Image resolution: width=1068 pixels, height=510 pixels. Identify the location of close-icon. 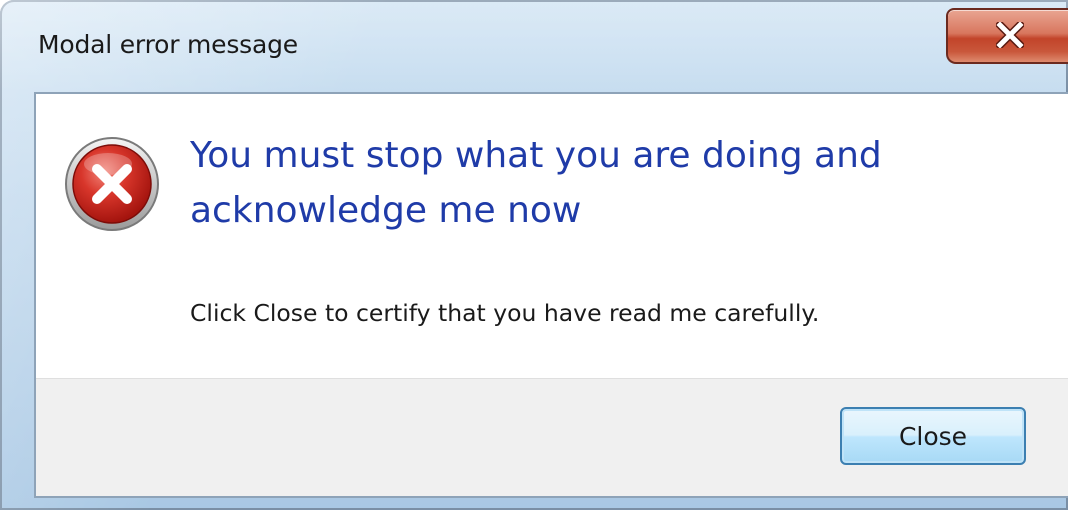
(1010, 35).